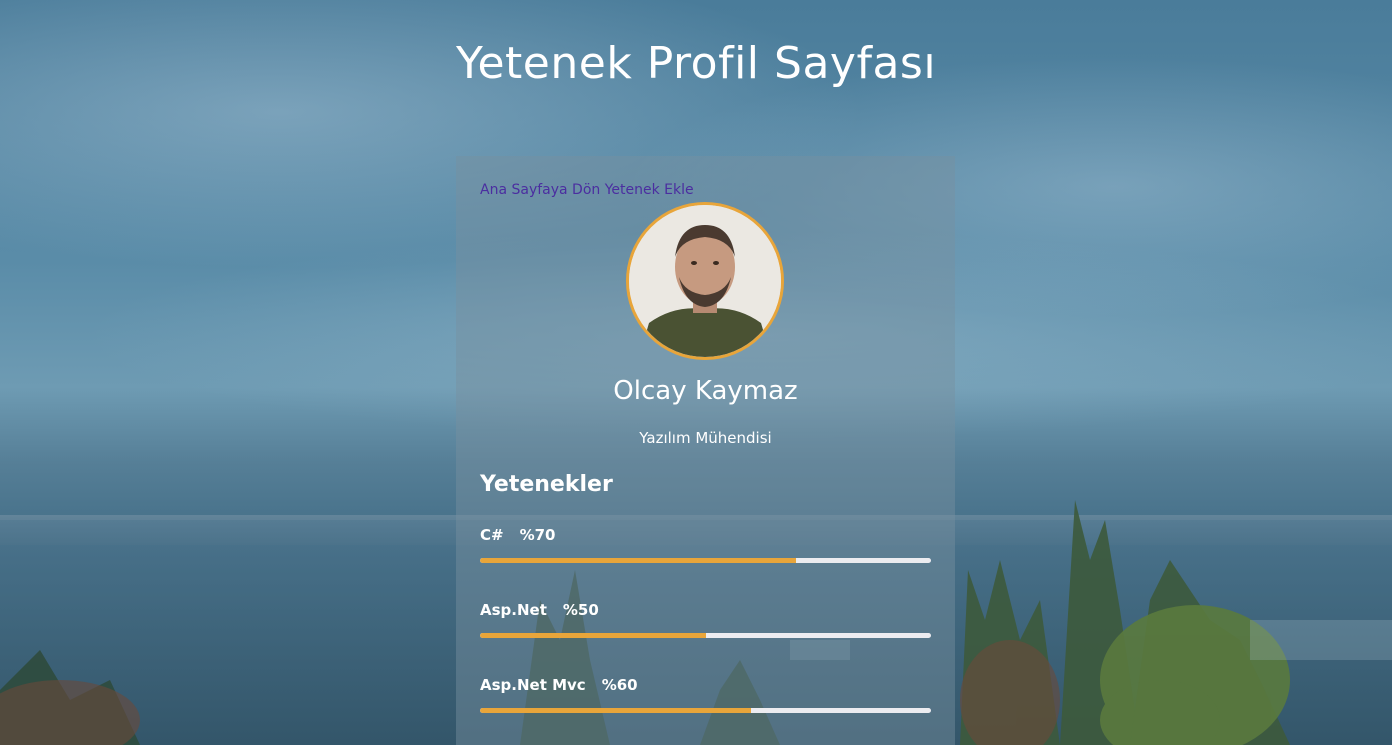 The width and height of the screenshot is (1392, 745). I want to click on skill-name: C#, so click(492, 535).